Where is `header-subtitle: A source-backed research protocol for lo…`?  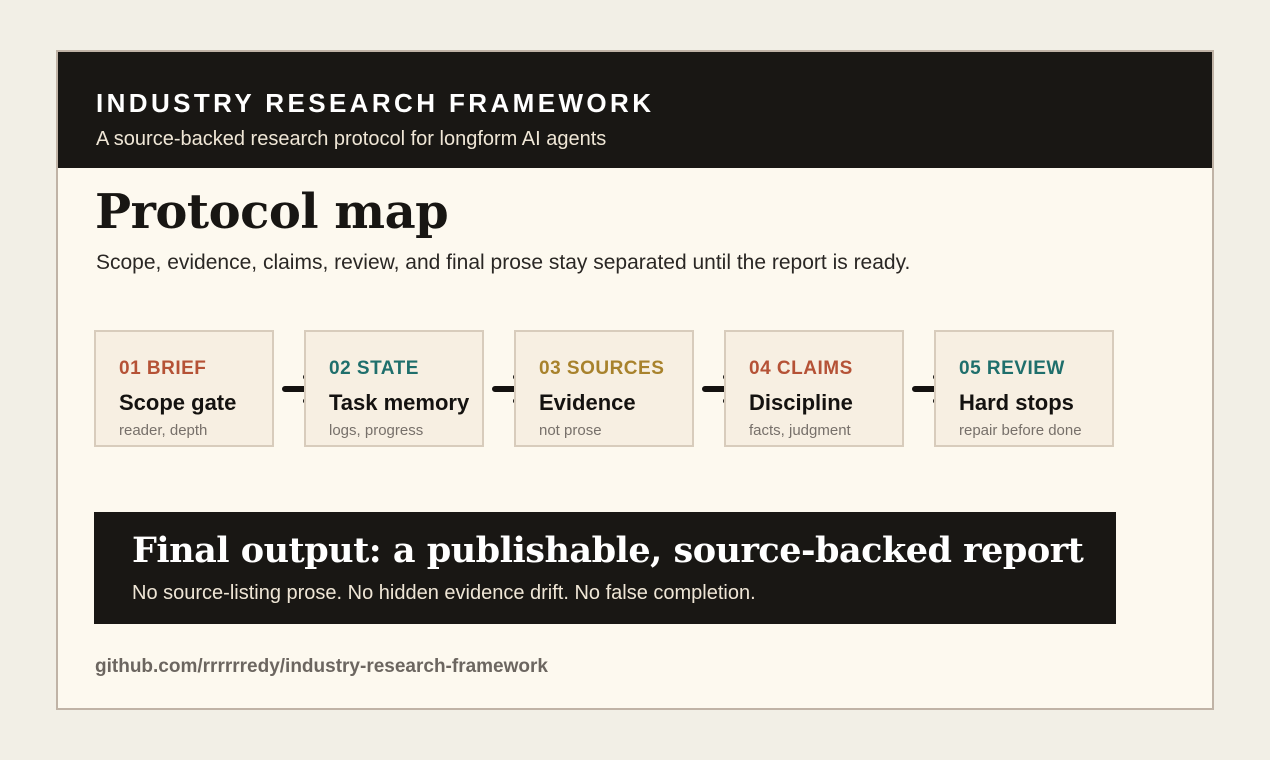
header-subtitle: A source-backed research protocol for lo… is located at coordinates (351, 139).